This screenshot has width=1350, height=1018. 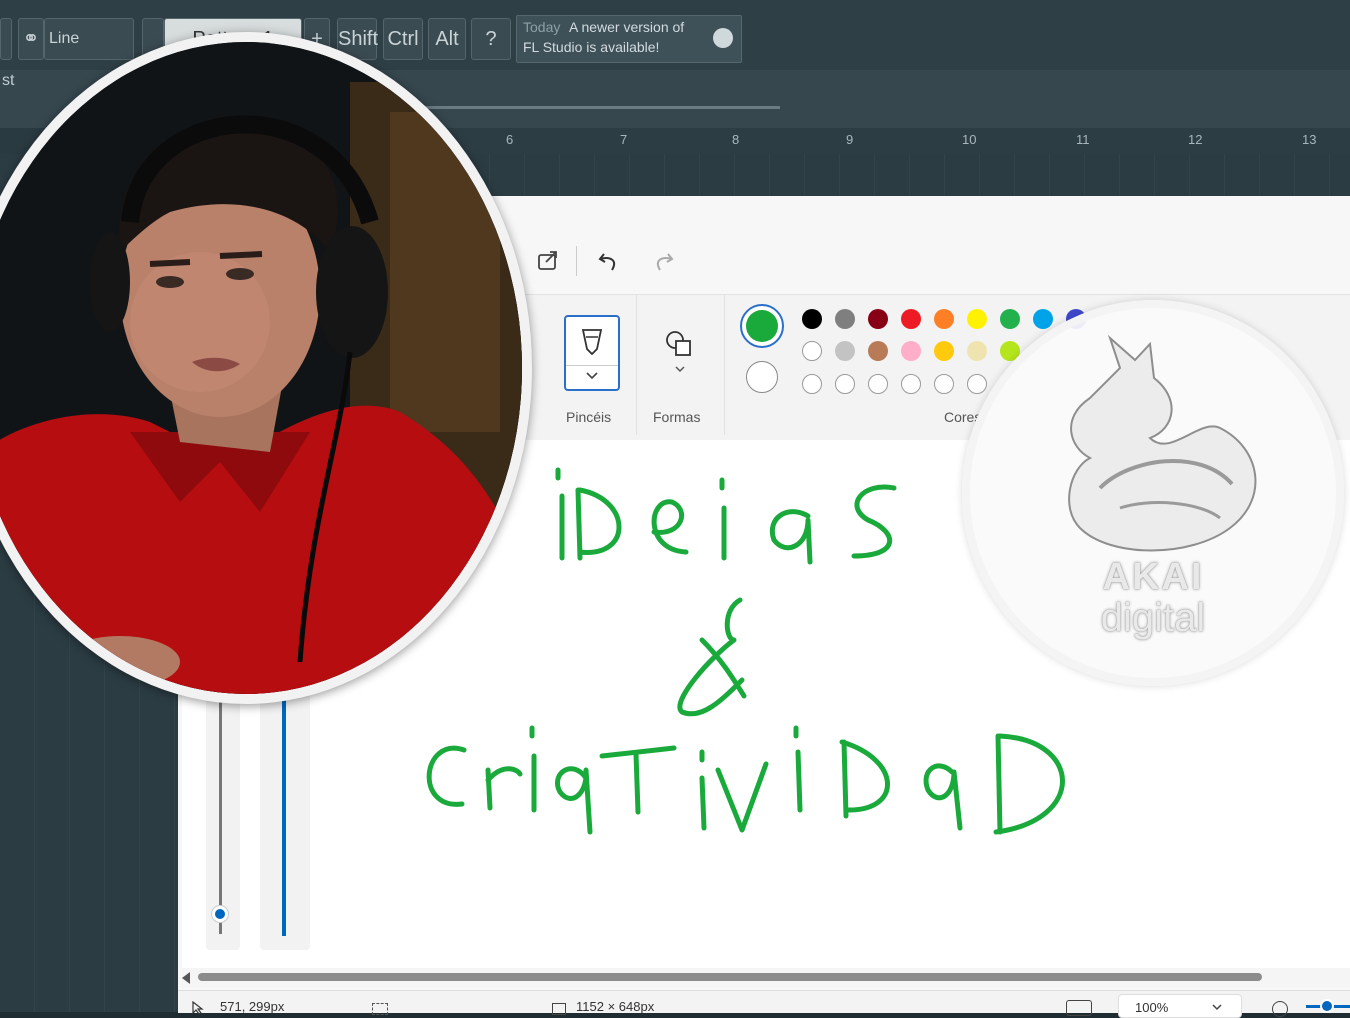 I want to click on paint-statusbar: 571, 299px 1152 × 648px 100%, so click(x=764, y=1004).